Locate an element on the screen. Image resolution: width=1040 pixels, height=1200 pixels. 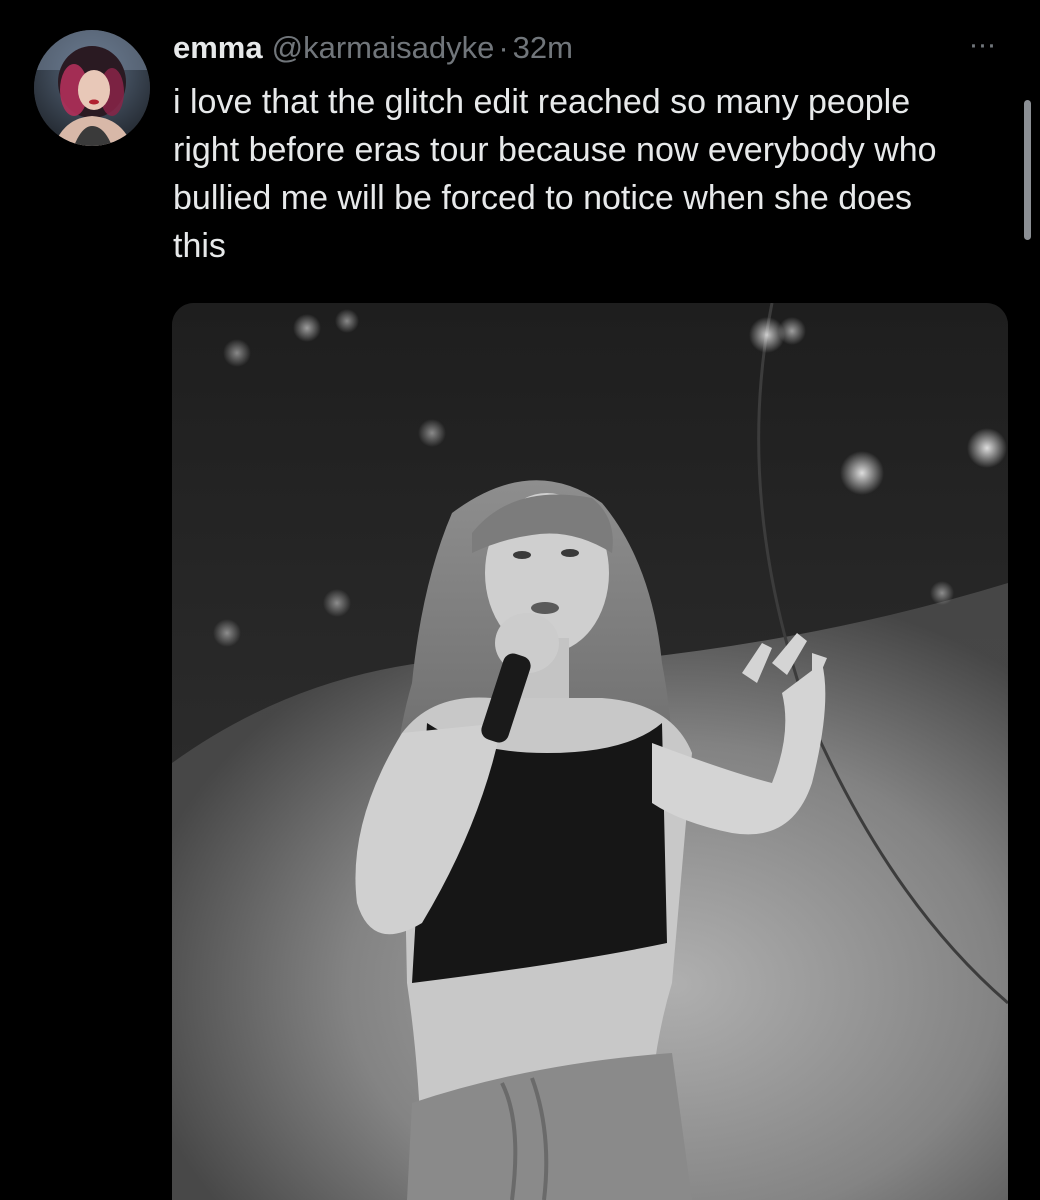
profile-avatar-image is located at coordinates (92, 88).